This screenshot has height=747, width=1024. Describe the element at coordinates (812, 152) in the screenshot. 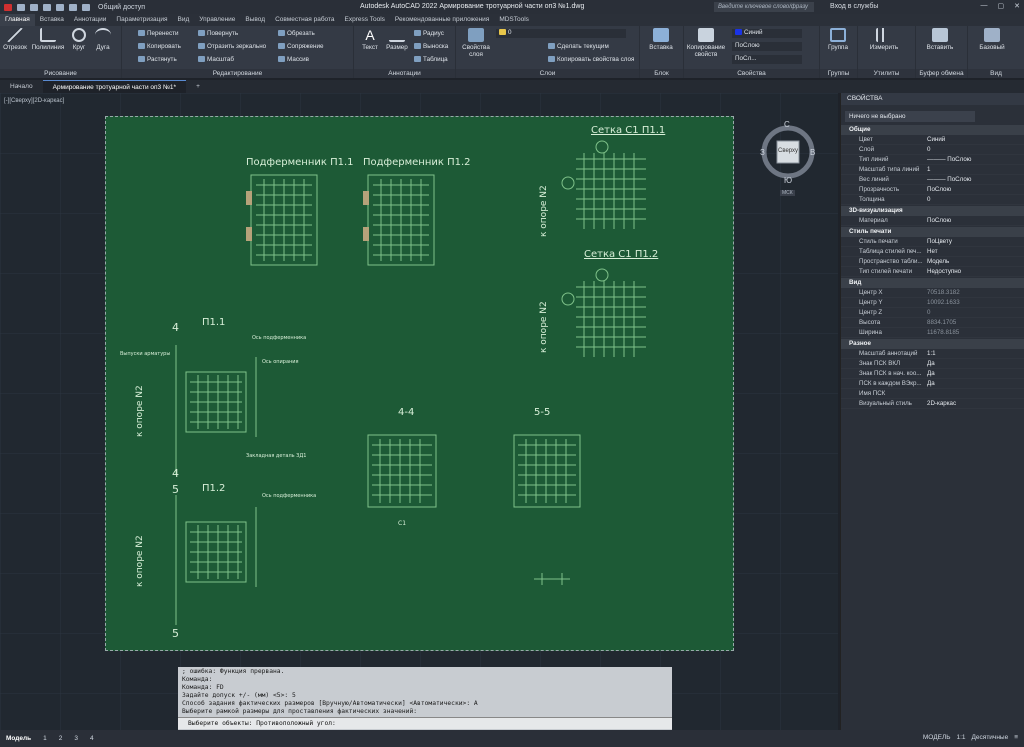

I see `compass-east: В` at that location.